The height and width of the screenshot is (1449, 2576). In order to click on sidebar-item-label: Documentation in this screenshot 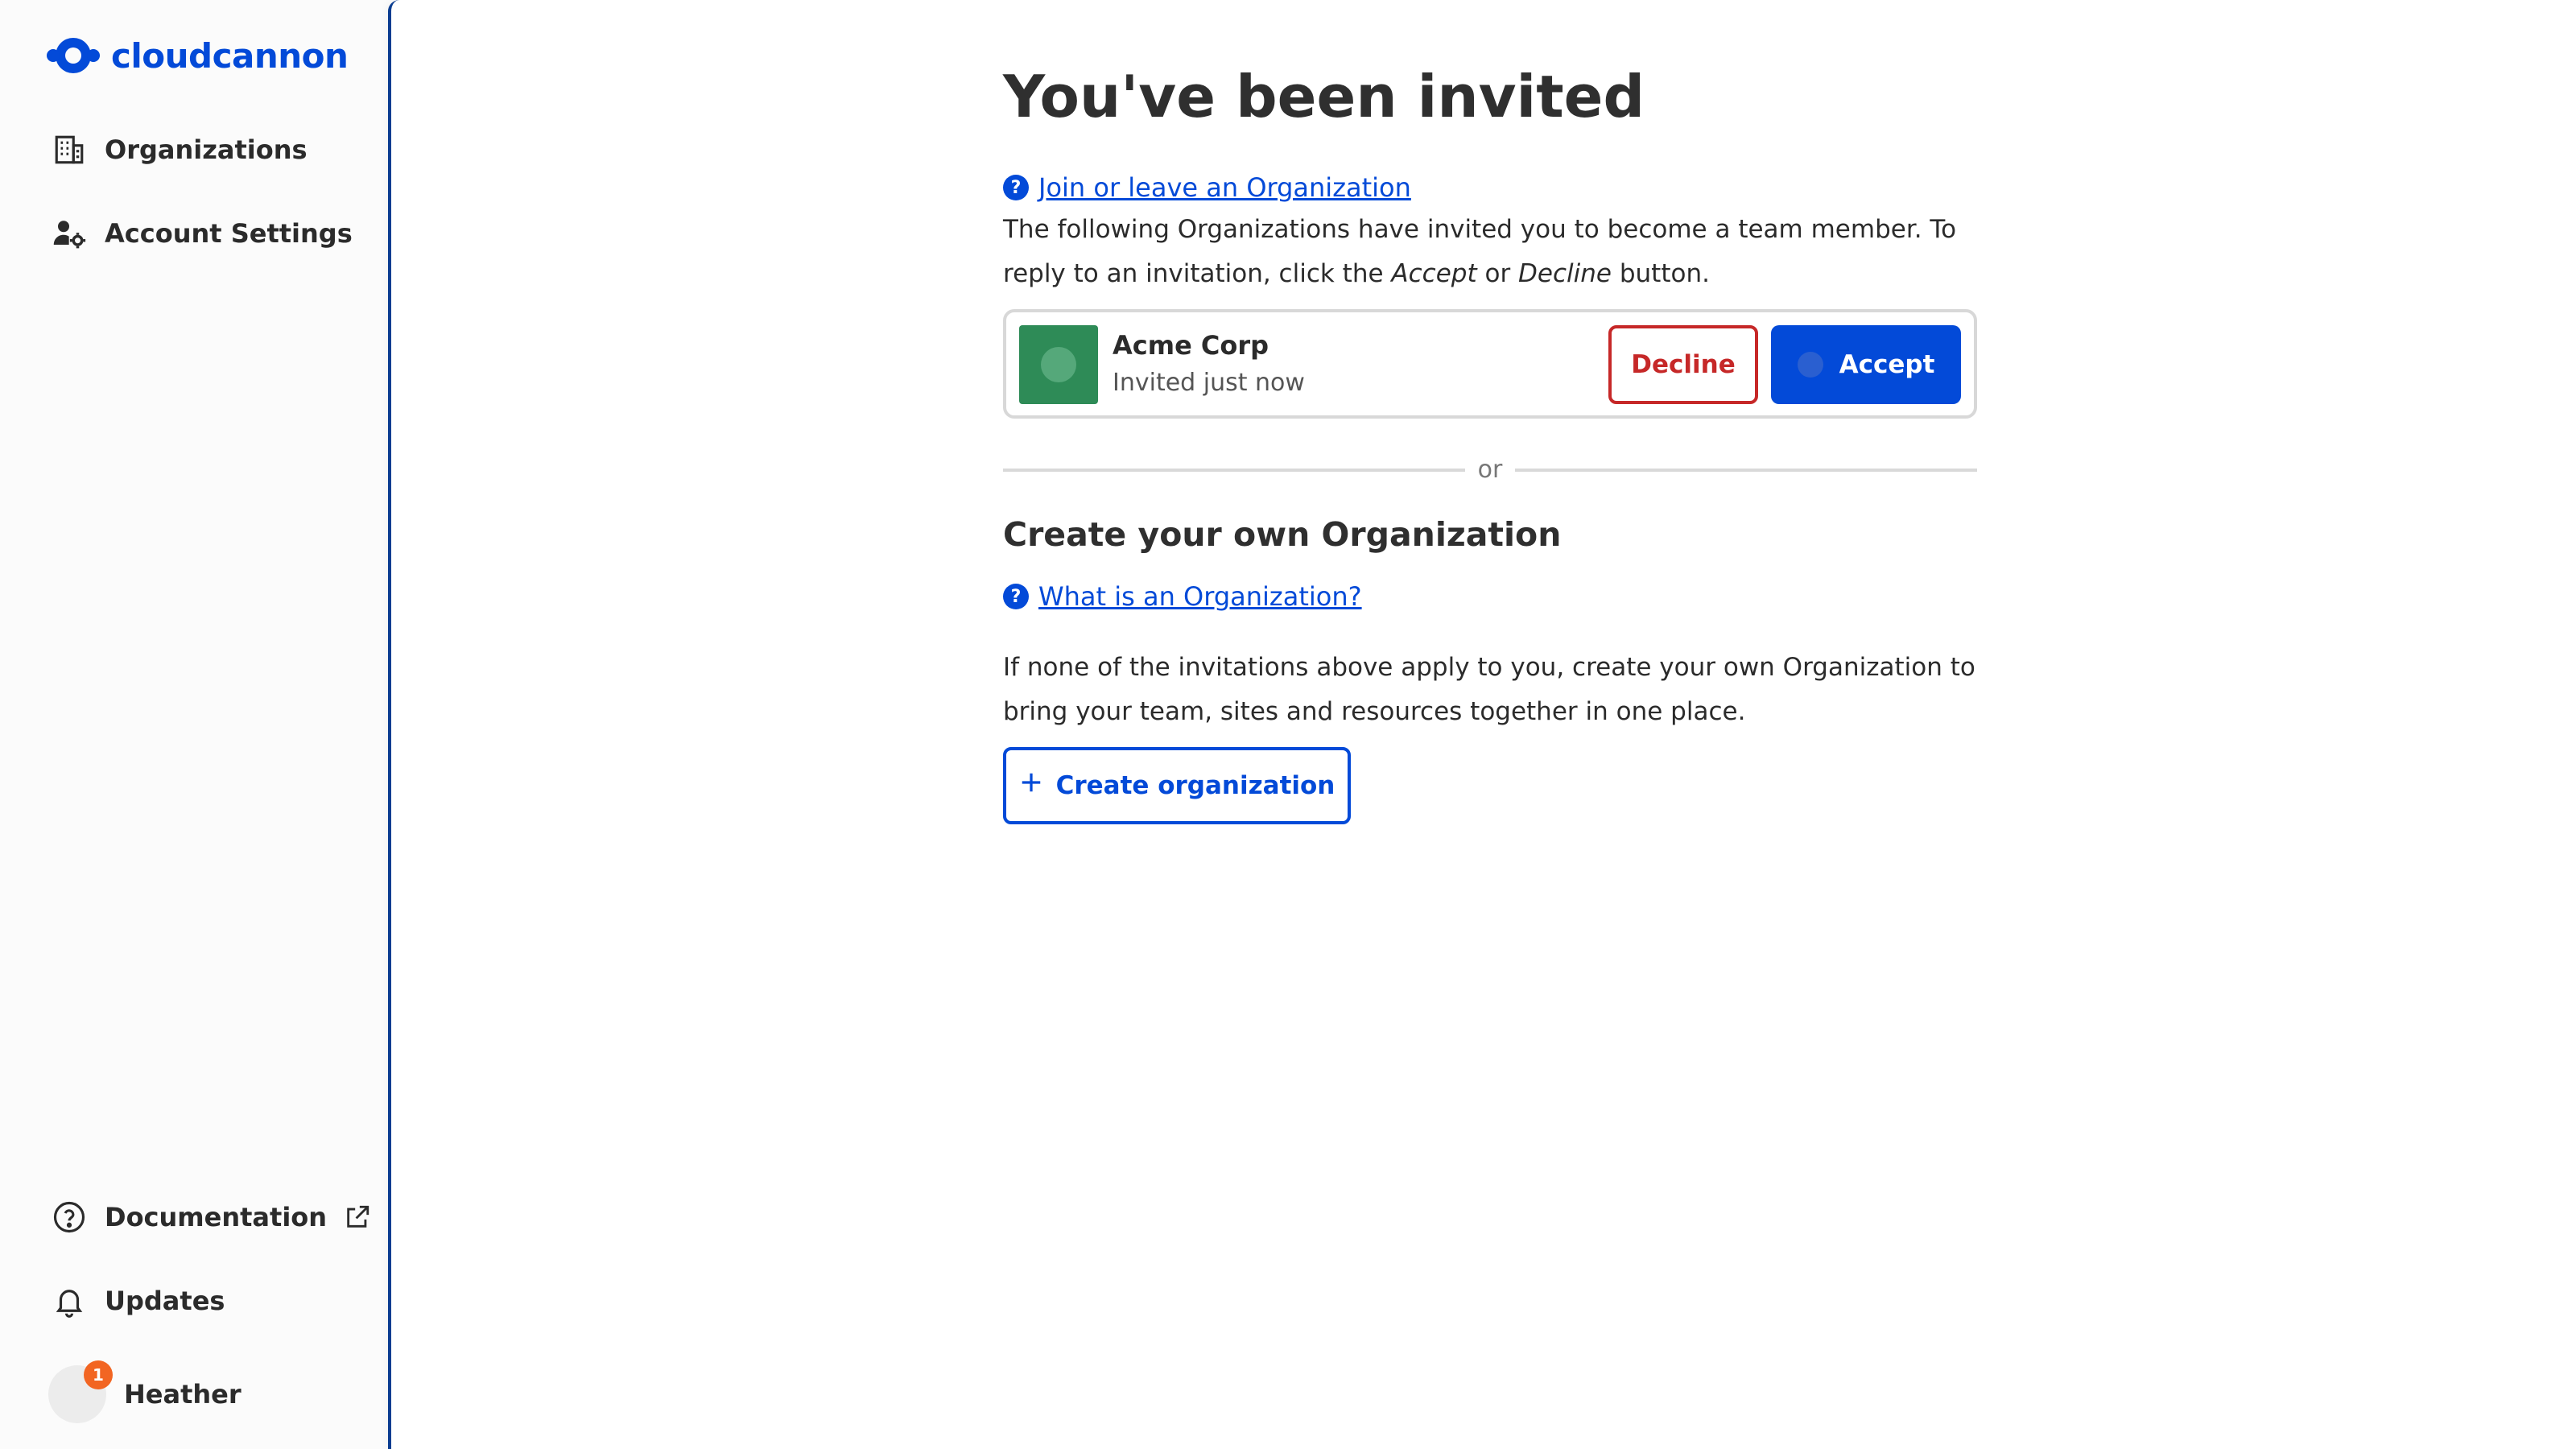, I will do `click(216, 1217)`.